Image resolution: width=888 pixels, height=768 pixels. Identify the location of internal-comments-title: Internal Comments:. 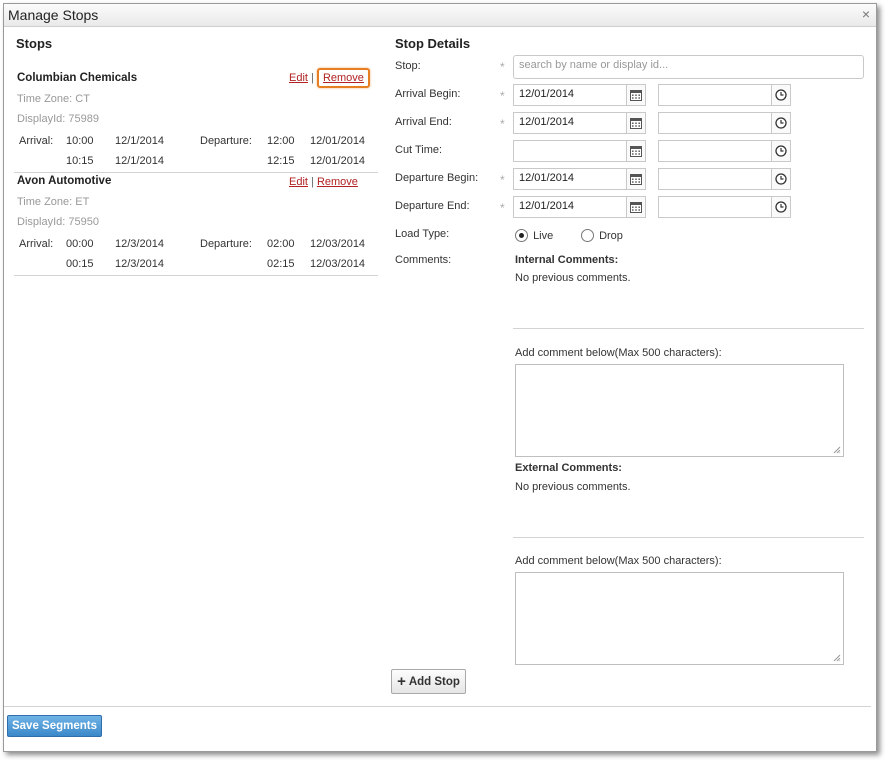
(567, 260).